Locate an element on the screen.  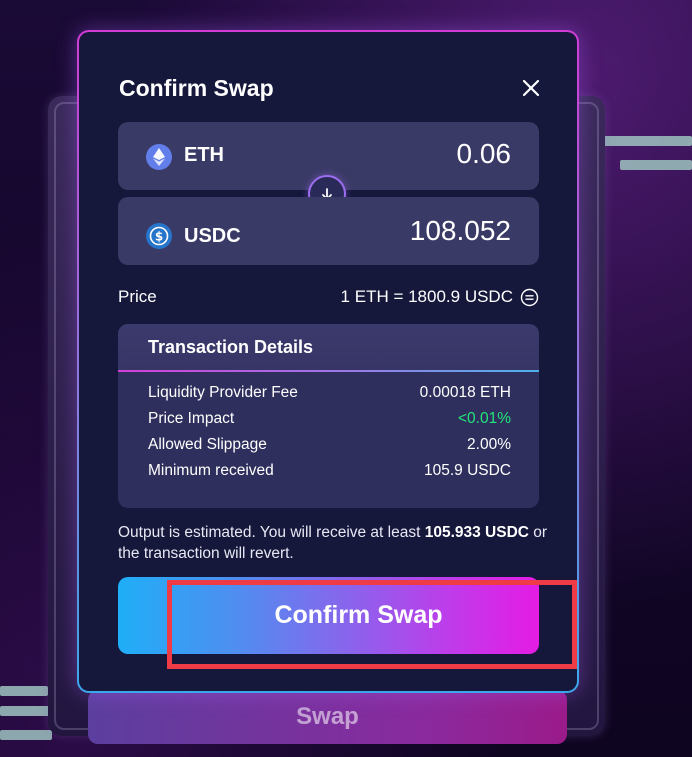
detail-label: Liquidity Provider Fee is located at coordinates (223, 392).